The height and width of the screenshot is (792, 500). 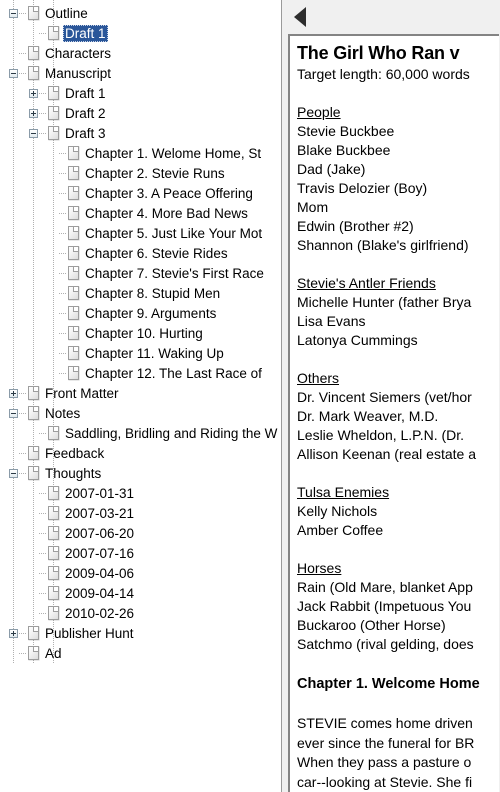 I want to click on tree-item-thoughts: Thoughts, so click(x=140, y=473).